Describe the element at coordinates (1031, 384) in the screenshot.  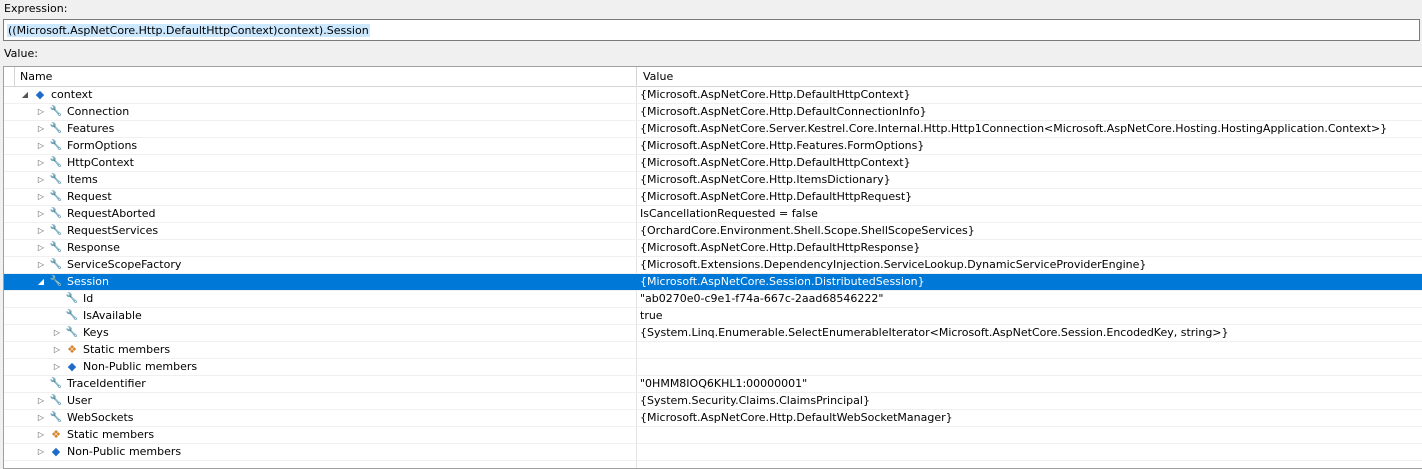
I see `row-value: "0HMM8IOQ6KHL1:00000001"` at that location.